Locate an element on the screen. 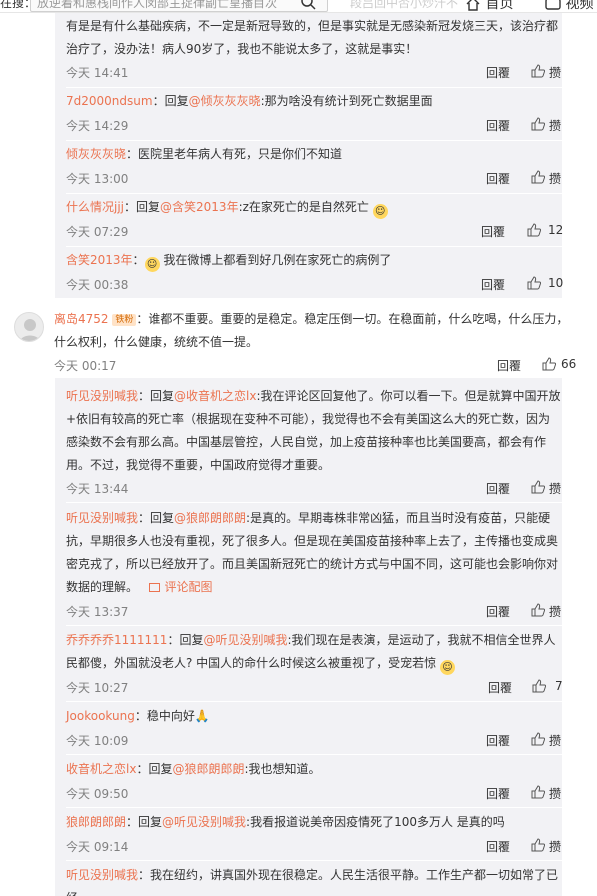 The image size is (597, 896). comment-time: 今天 00:17 is located at coordinates (85, 366).